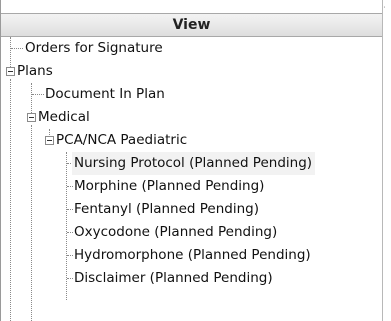 Image resolution: width=391 pixels, height=321 pixels. I want to click on tree-node-fentanyl: Fentanyl (Planned Pending), so click(167, 209).